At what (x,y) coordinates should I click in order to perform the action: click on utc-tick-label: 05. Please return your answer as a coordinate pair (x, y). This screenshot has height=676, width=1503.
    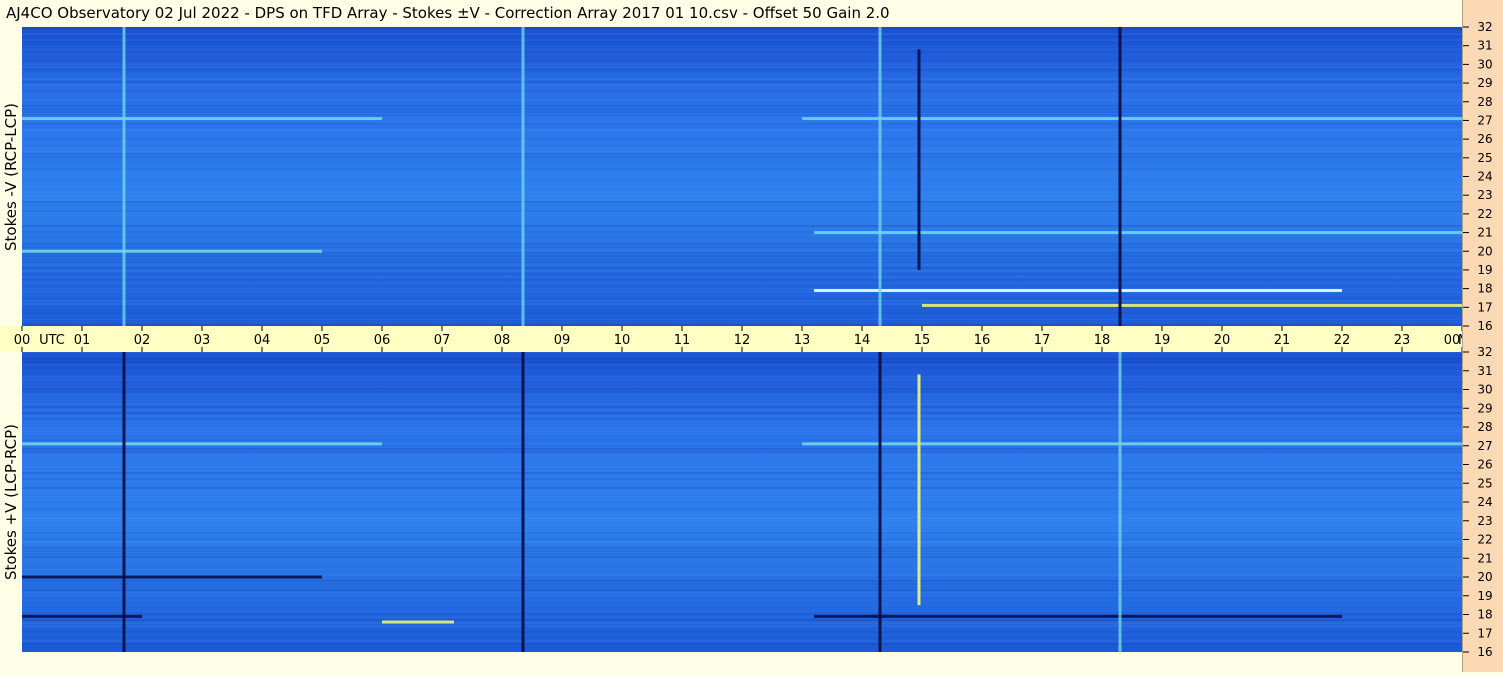
    Looking at the image, I should click on (322, 340).